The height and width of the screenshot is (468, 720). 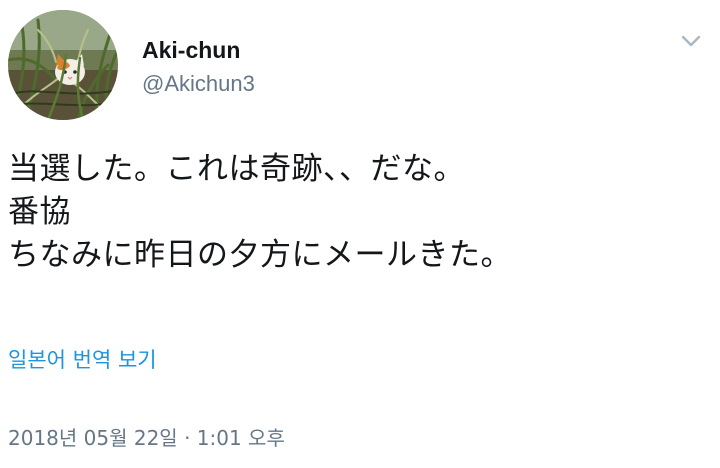 What do you see at coordinates (198, 67) in the screenshot?
I see `user-info: Aki-chun @Akichun3` at bounding box center [198, 67].